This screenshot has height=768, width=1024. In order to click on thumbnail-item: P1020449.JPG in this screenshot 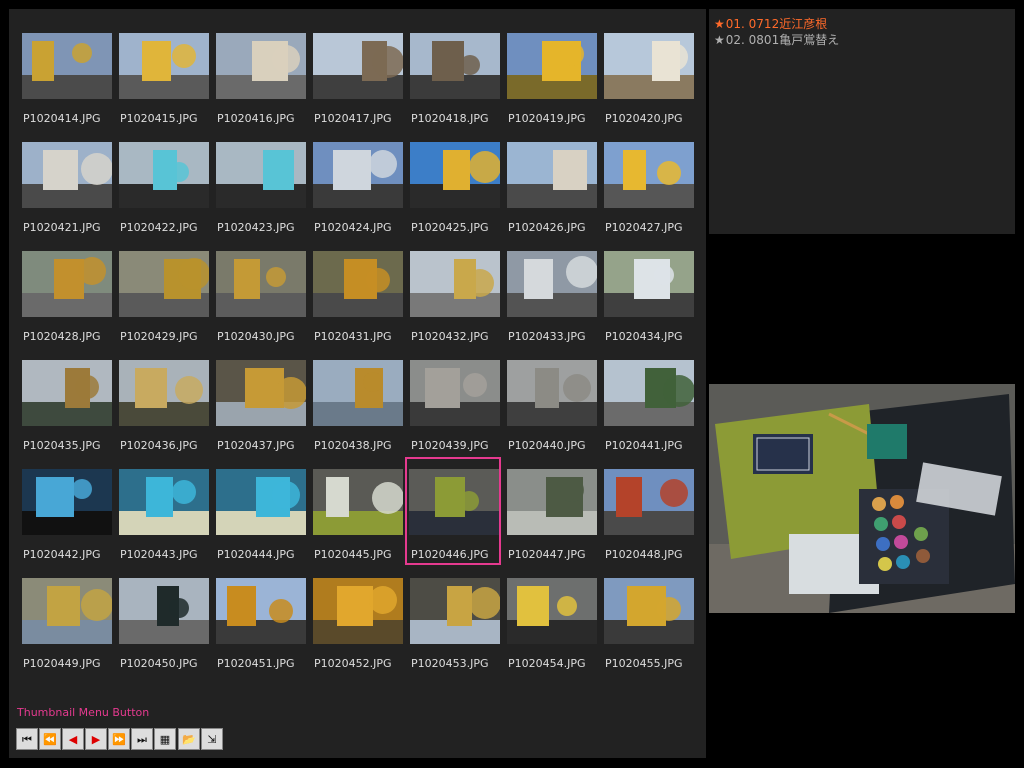, I will do `click(67, 630)`.